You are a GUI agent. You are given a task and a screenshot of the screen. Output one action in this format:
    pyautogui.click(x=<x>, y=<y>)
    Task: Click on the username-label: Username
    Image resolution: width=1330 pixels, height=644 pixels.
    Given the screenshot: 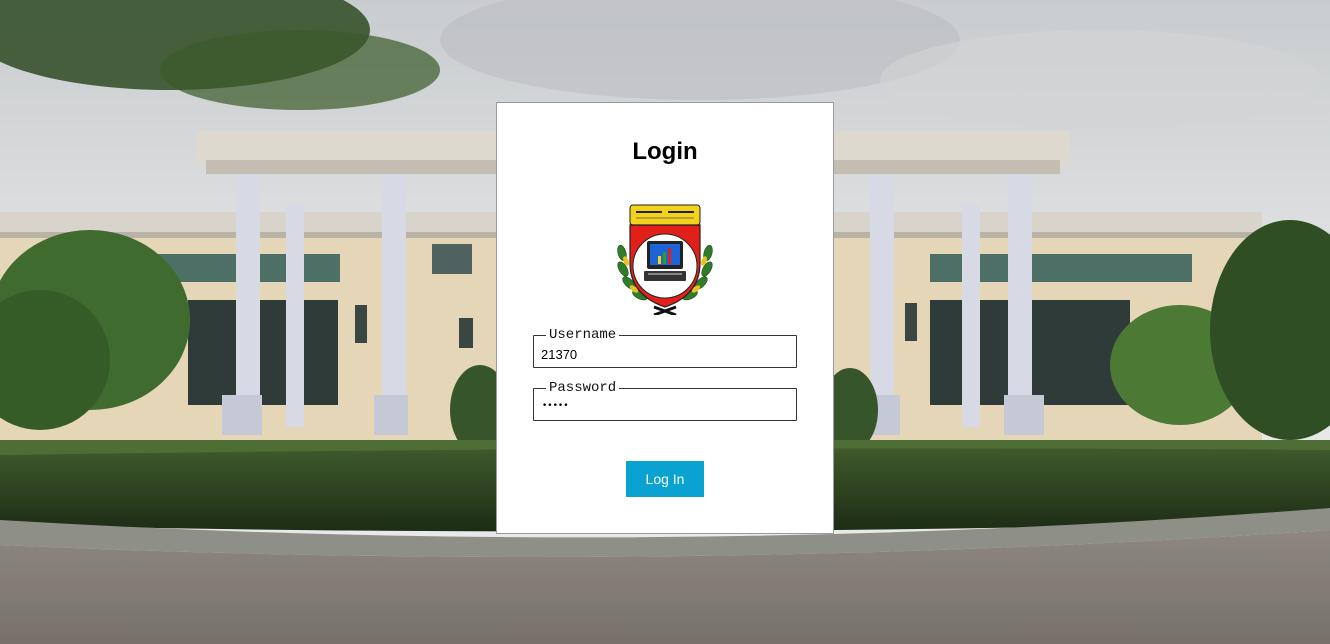 What is the action you would take?
    pyautogui.click(x=583, y=335)
    